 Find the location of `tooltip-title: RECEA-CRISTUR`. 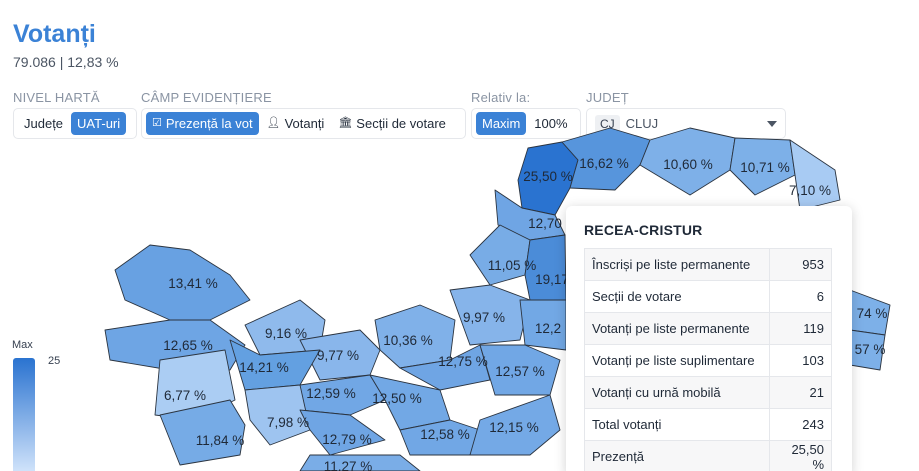

tooltip-title: RECEA-CRISTUR is located at coordinates (643, 230).